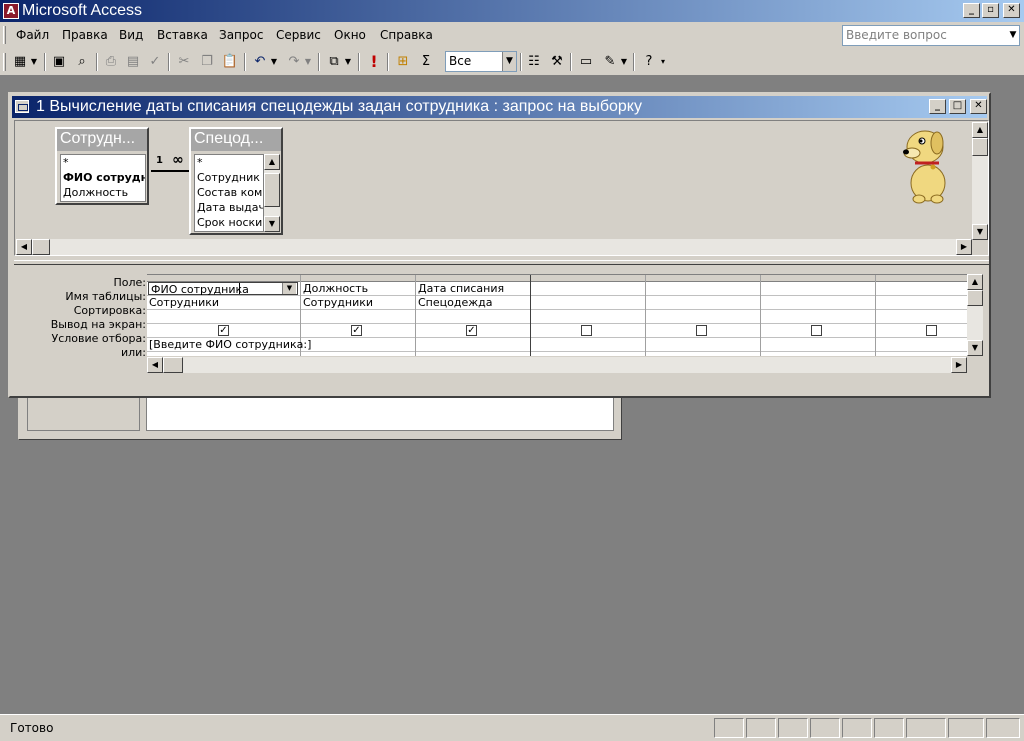 This screenshot has width=1024, height=741. I want to click on query-minimize-button: _, so click(937, 106).